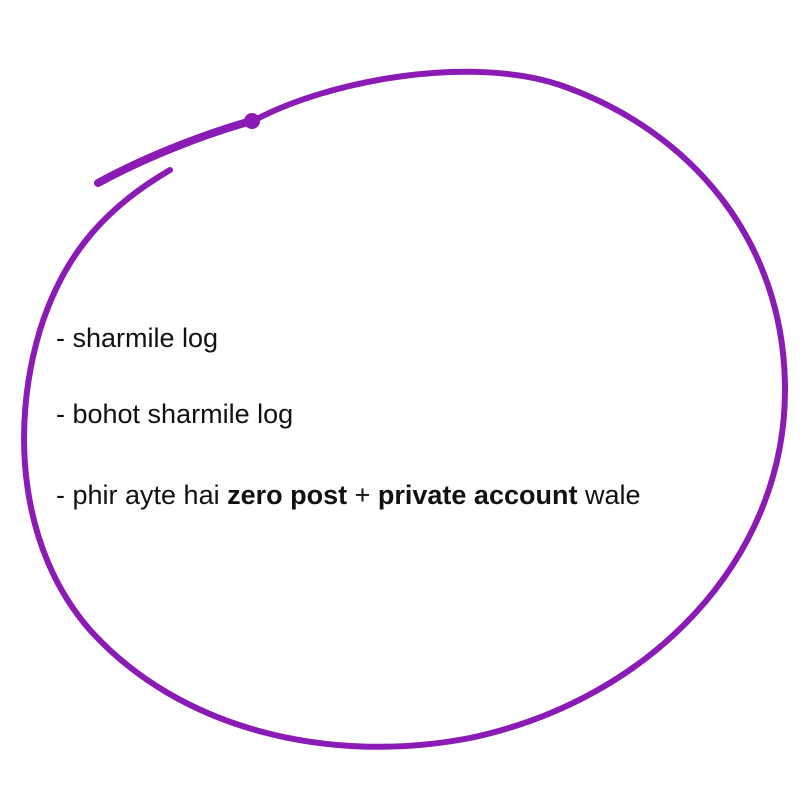  I want to click on circle-pen-dot, so click(252, 121).